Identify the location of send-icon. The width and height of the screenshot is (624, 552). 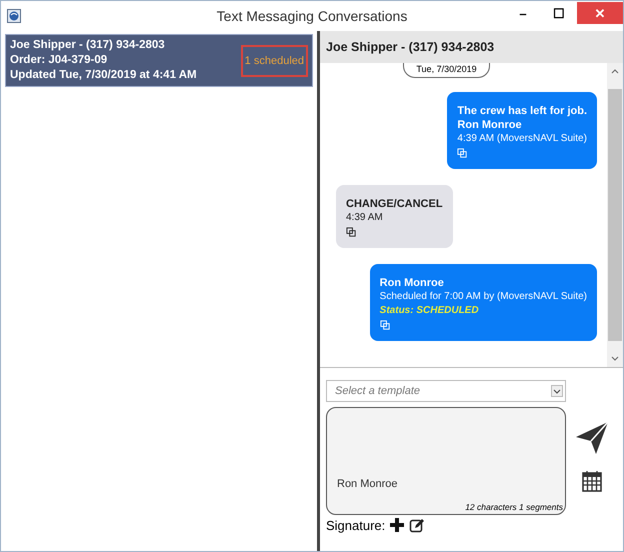
(592, 438).